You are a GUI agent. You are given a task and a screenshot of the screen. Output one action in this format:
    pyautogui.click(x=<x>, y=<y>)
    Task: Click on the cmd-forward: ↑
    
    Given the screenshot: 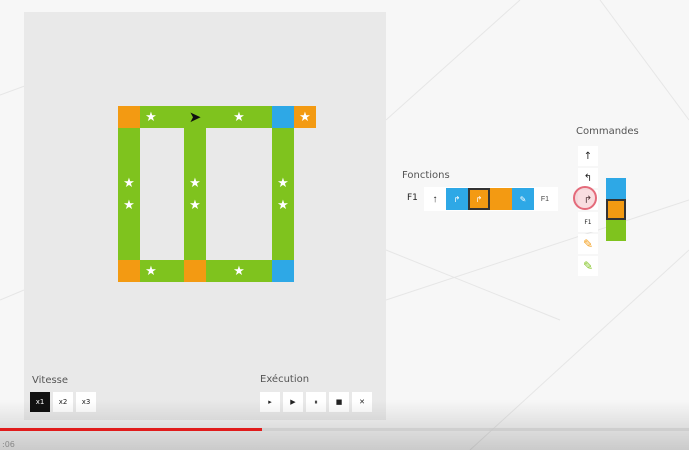 What is the action you would take?
    pyautogui.click(x=588, y=156)
    